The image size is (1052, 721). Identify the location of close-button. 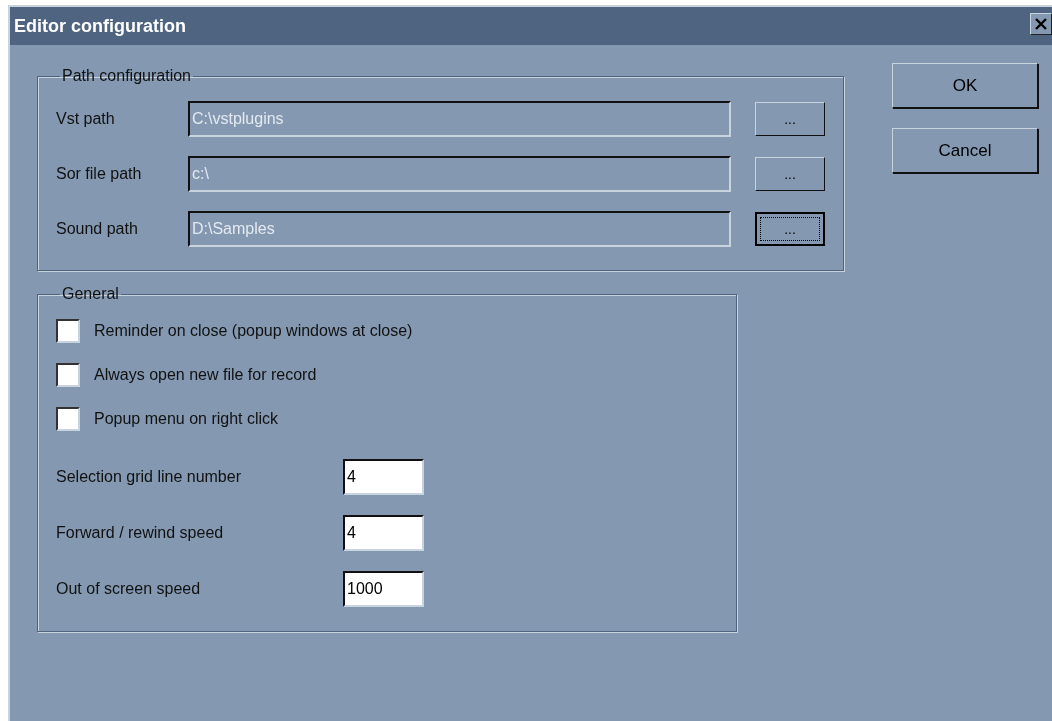
(1041, 24).